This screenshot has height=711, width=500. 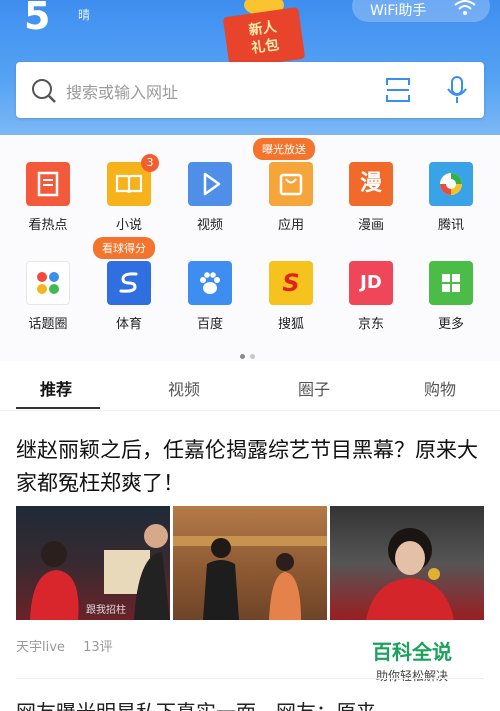 What do you see at coordinates (412, 652) in the screenshot?
I see `watermark-title: 百科全说` at bounding box center [412, 652].